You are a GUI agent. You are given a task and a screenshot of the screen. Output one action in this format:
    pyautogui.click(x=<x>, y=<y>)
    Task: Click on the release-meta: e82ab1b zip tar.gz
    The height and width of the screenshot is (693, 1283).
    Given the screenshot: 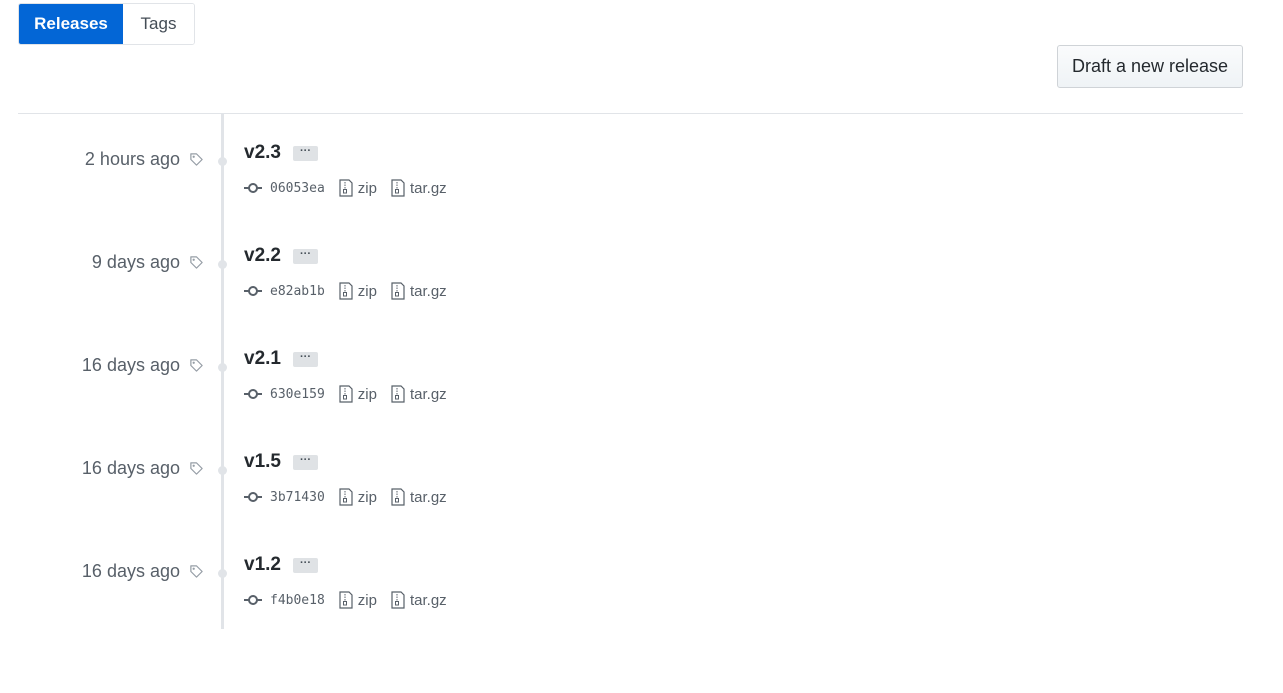 What is the action you would take?
    pyautogui.click(x=345, y=291)
    